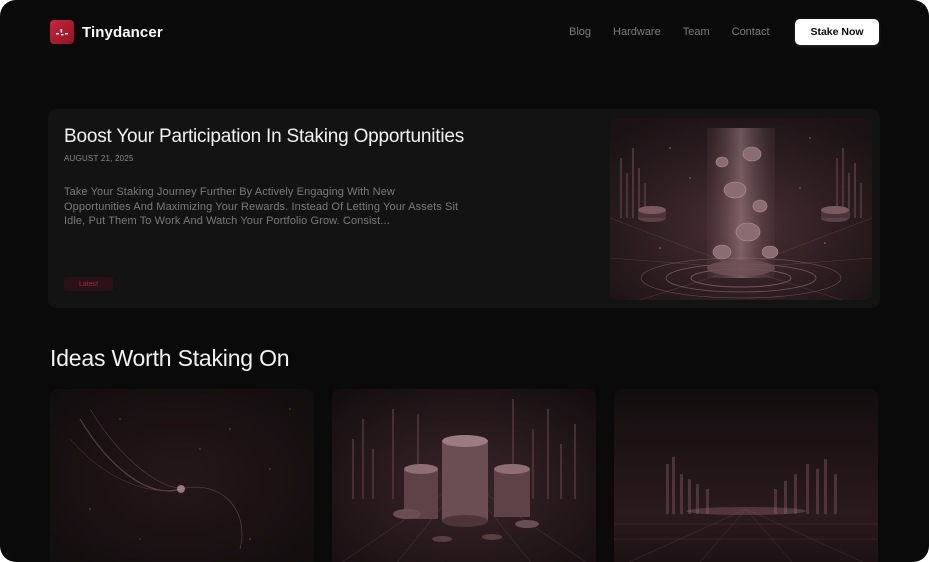 The image size is (929, 562). What do you see at coordinates (741, 209) in the screenshot?
I see `coins-pedestal-illustration` at bounding box center [741, 209].